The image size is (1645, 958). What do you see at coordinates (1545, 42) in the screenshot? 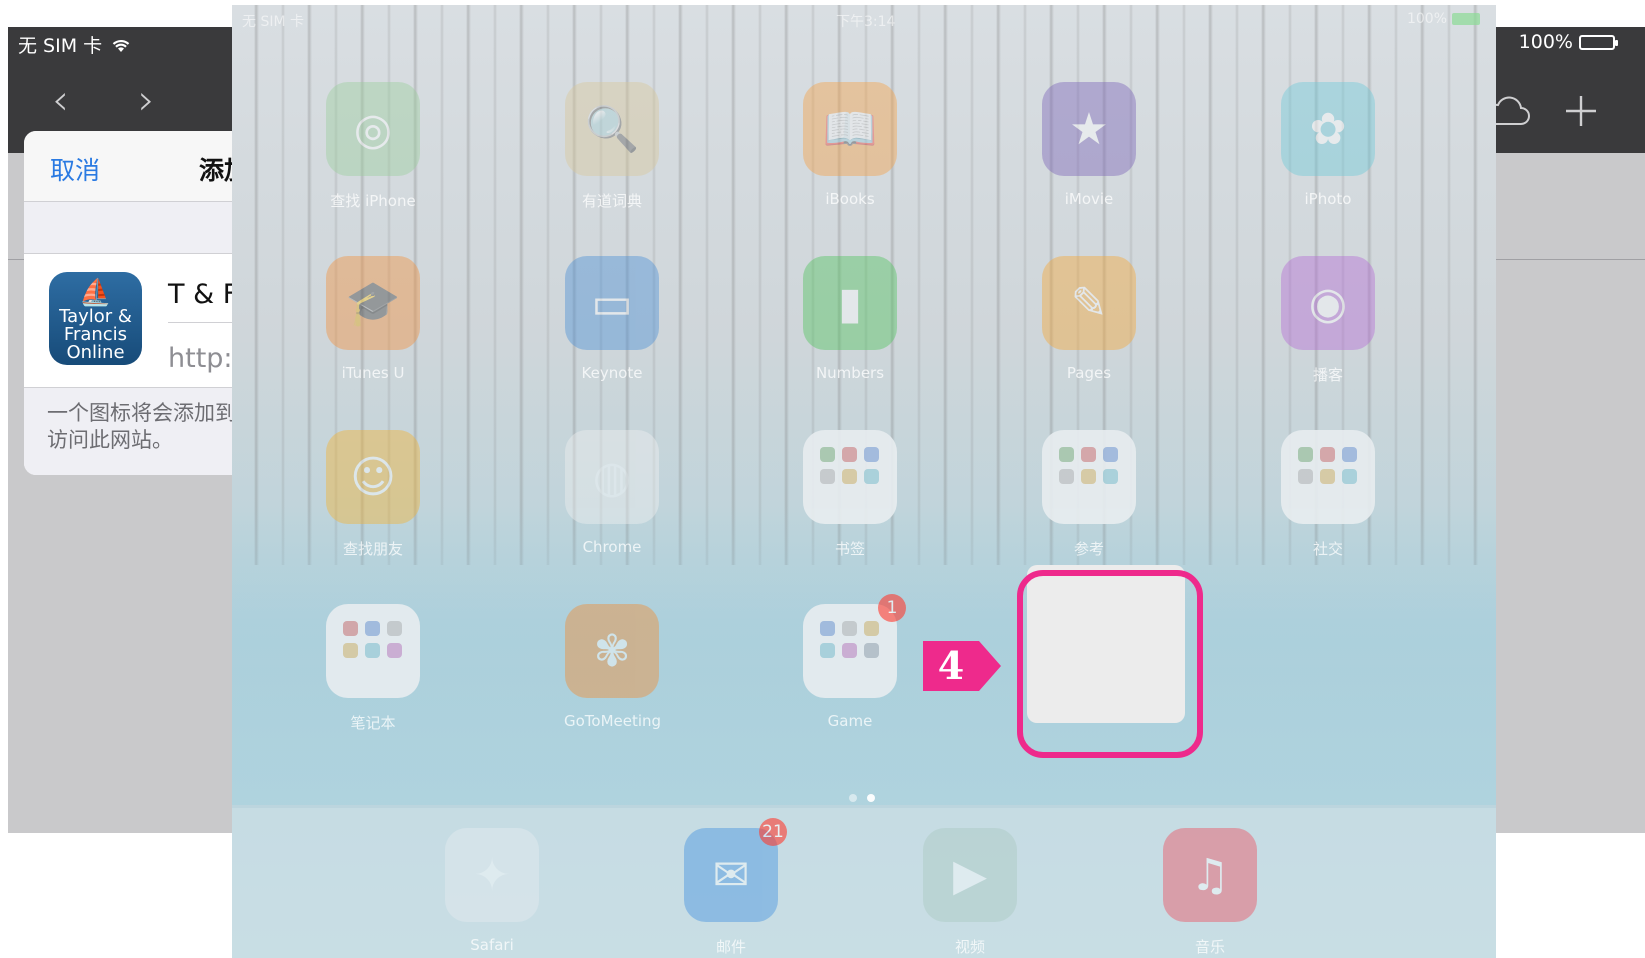
I see `battery-percent: 100%` at bounding box center [1545, 42].